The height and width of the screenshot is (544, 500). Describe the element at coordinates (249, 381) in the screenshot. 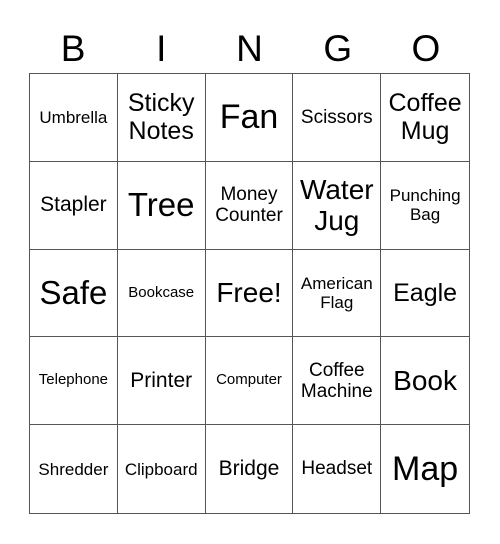

I see `bingo-cell: Computer` at that location.